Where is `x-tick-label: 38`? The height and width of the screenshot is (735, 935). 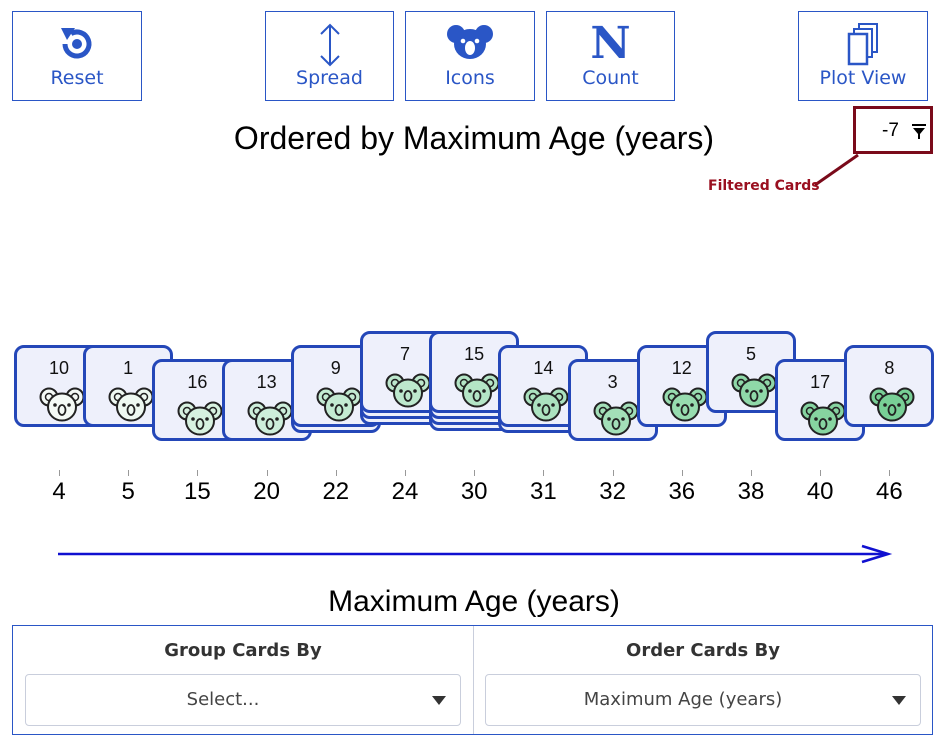
x-tick-label: 38 is located at coordinates (751, 491).